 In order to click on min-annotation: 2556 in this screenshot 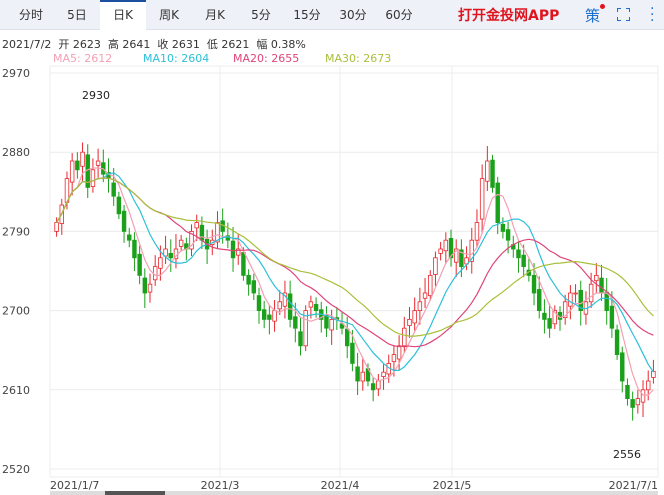, I will do `click(627, 454)`.